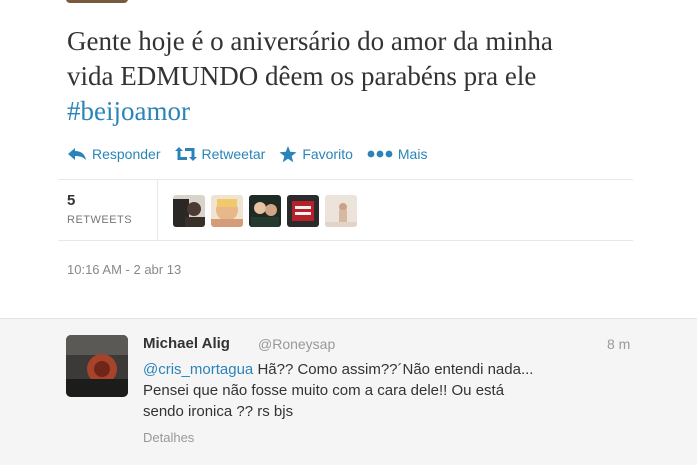  What do you see at coordinates (168, 437) in the screenshot?
I see `details-link: Detalhes` at bounding box center [168, 437].